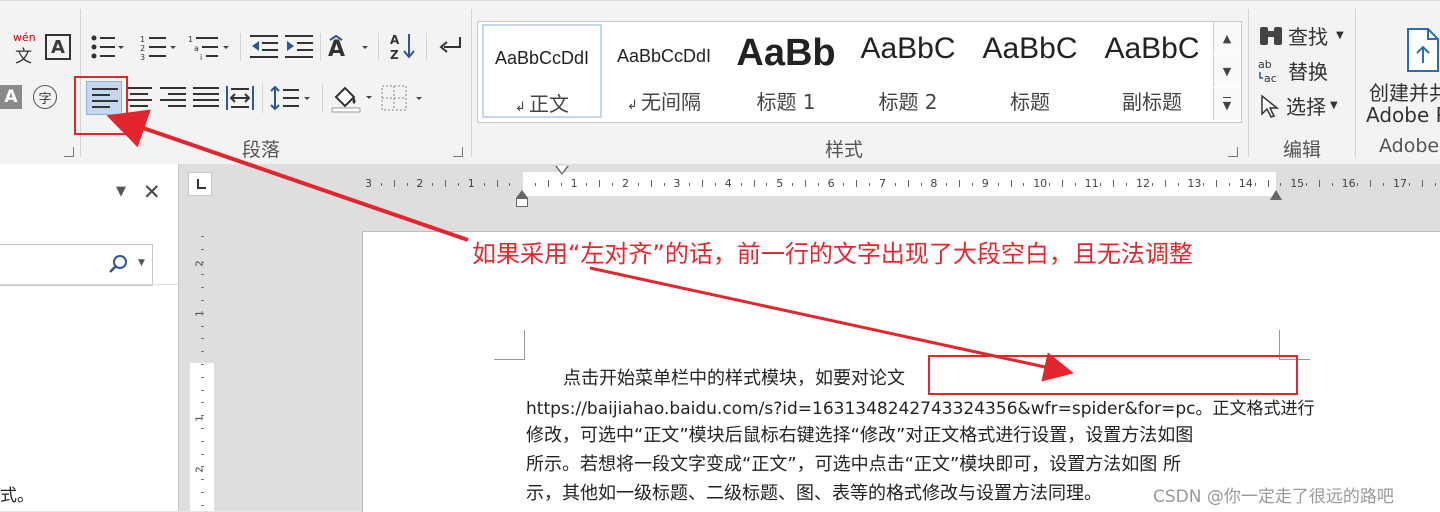 This screenshot has height=512, width=1440. I want to click on annotation-text: 如果采用“左对齐”的话，前一行的文字出现了大段空白，且无法调整, so click(832, 254).